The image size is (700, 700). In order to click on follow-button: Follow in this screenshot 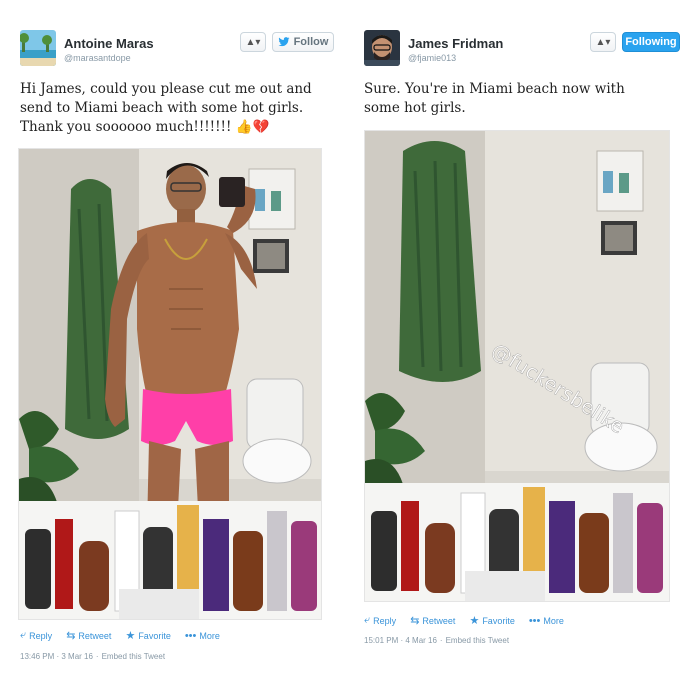, I will do `click(303, 42)`.